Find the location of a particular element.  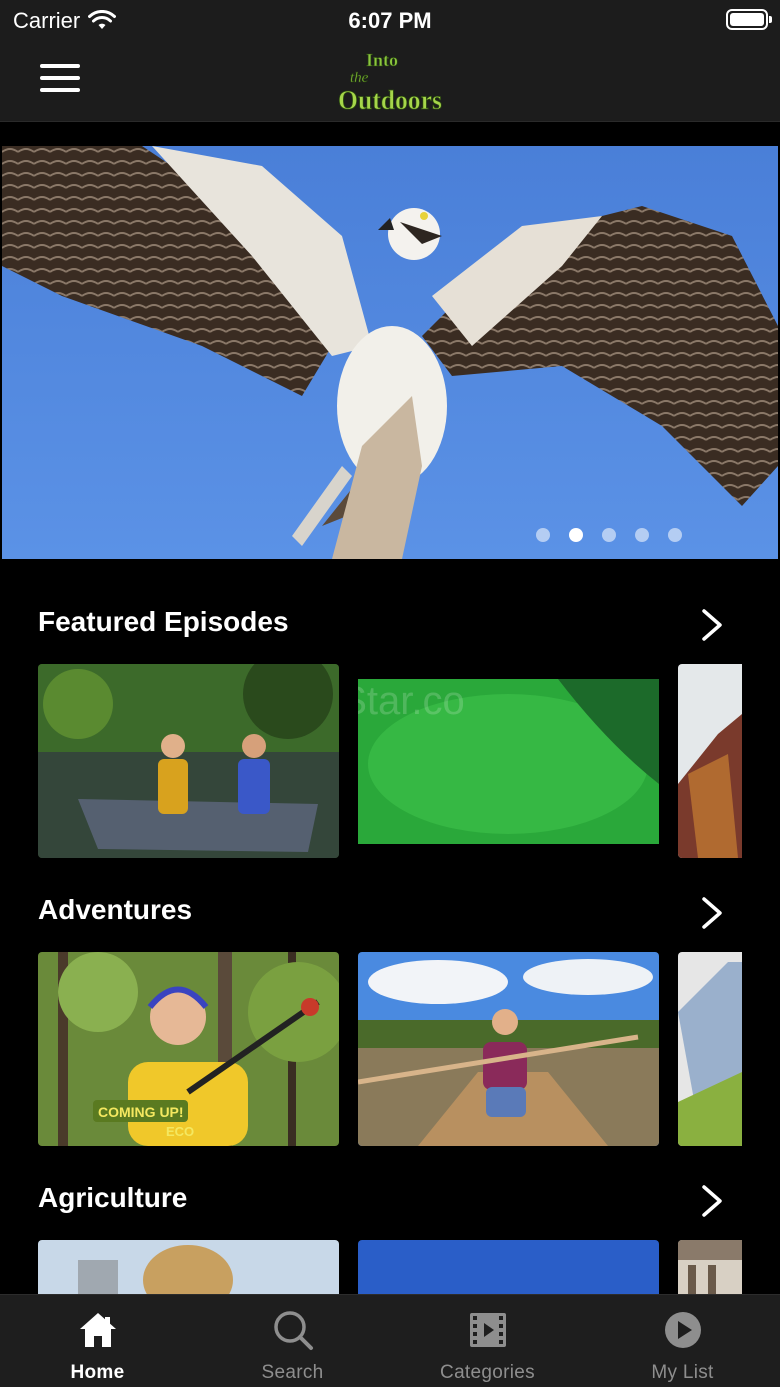

eco-badge: ECO is located at coordinates (180, 1131).